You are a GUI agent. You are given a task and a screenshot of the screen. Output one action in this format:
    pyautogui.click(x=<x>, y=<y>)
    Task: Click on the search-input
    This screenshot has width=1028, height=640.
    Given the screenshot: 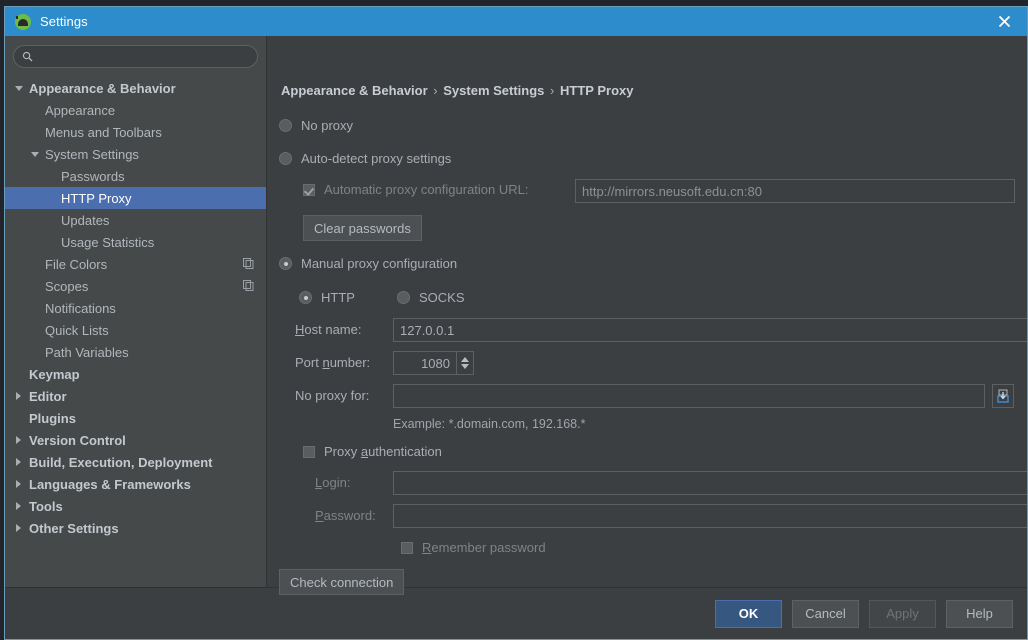 What is the action you would take?
    pyautogui.click(x=145, y=56)
    